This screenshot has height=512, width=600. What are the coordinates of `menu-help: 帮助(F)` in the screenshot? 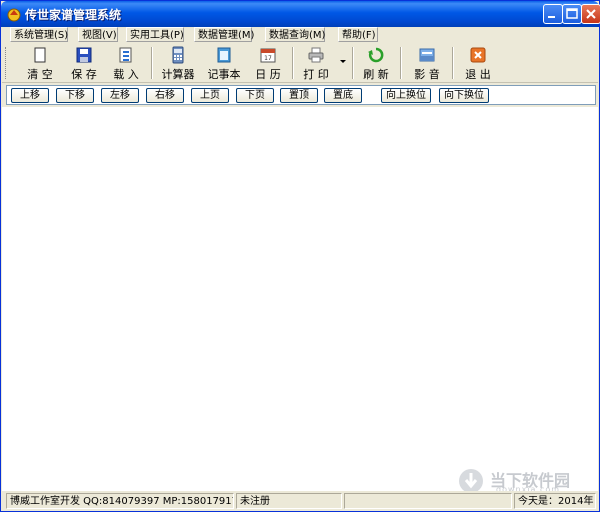 It's located at (358, 34).